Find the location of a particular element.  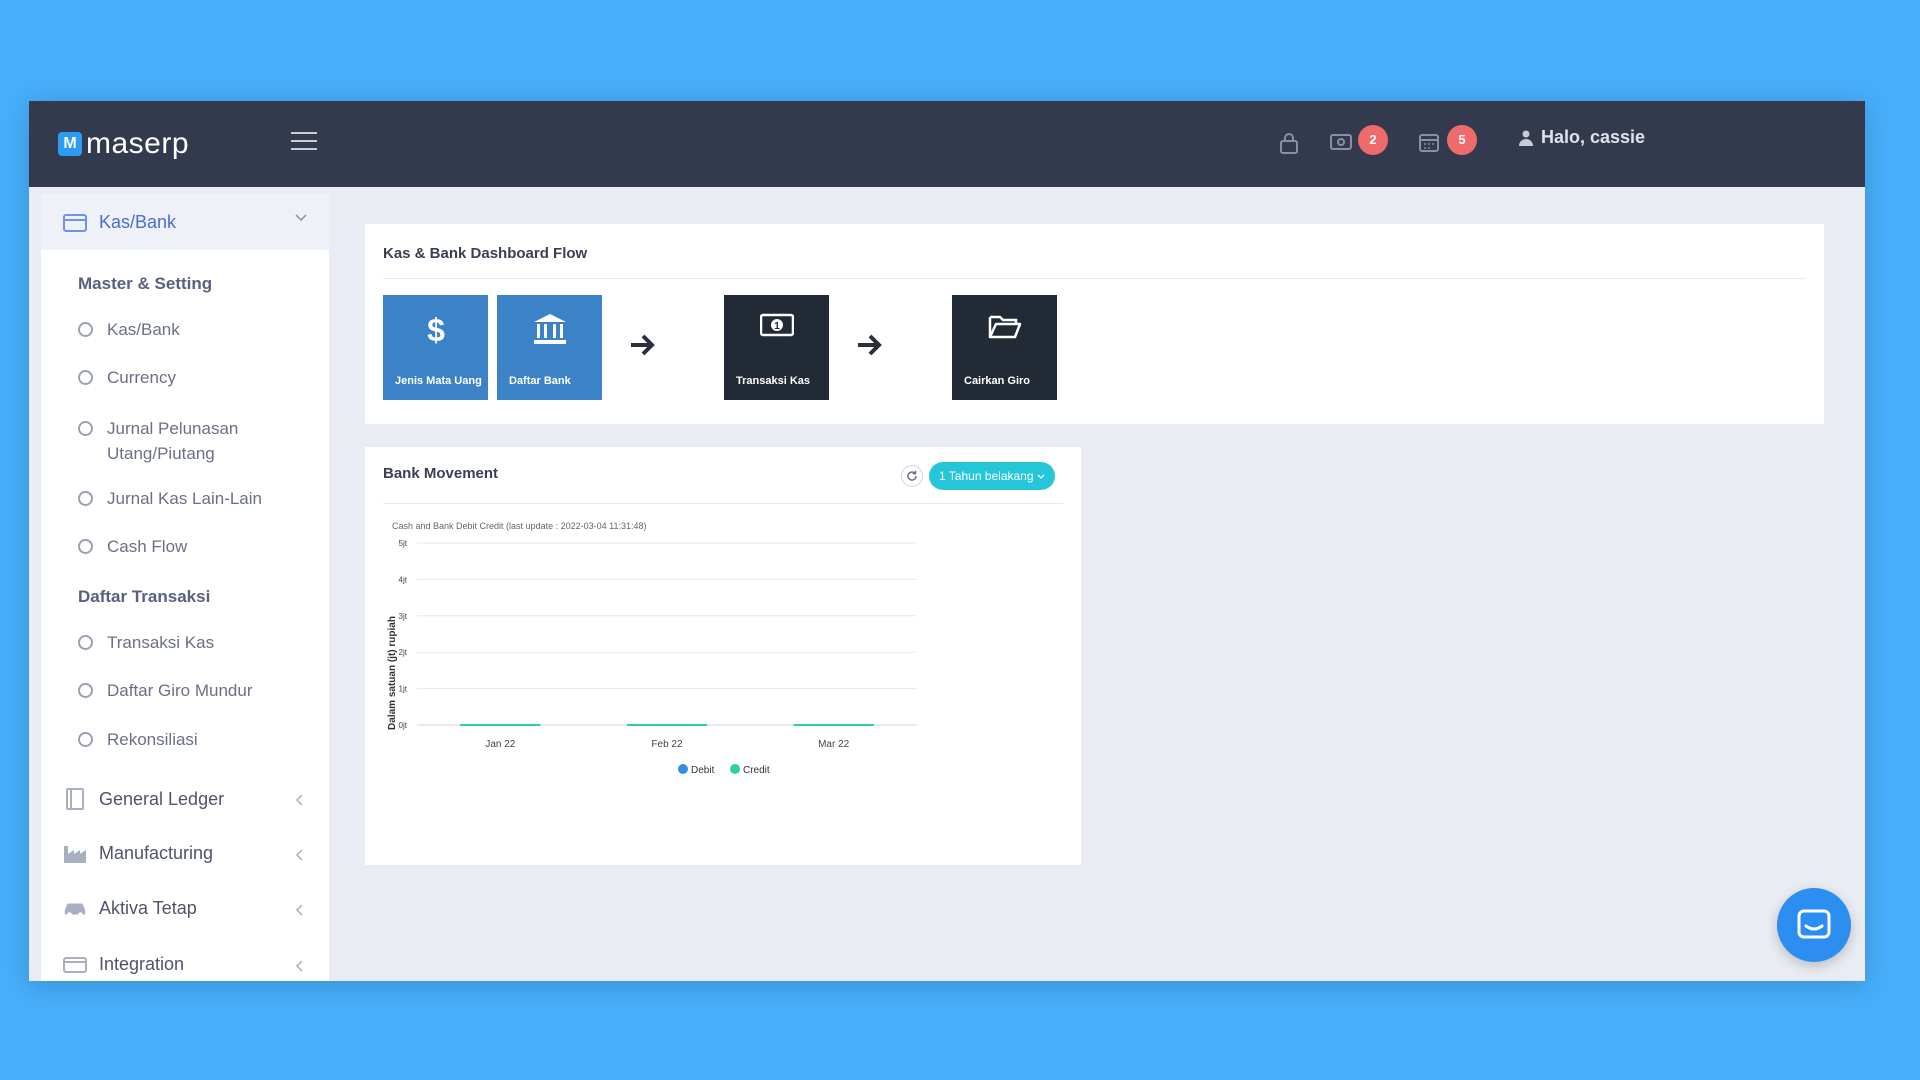

refresh-button is located at coordinates (912, 476).